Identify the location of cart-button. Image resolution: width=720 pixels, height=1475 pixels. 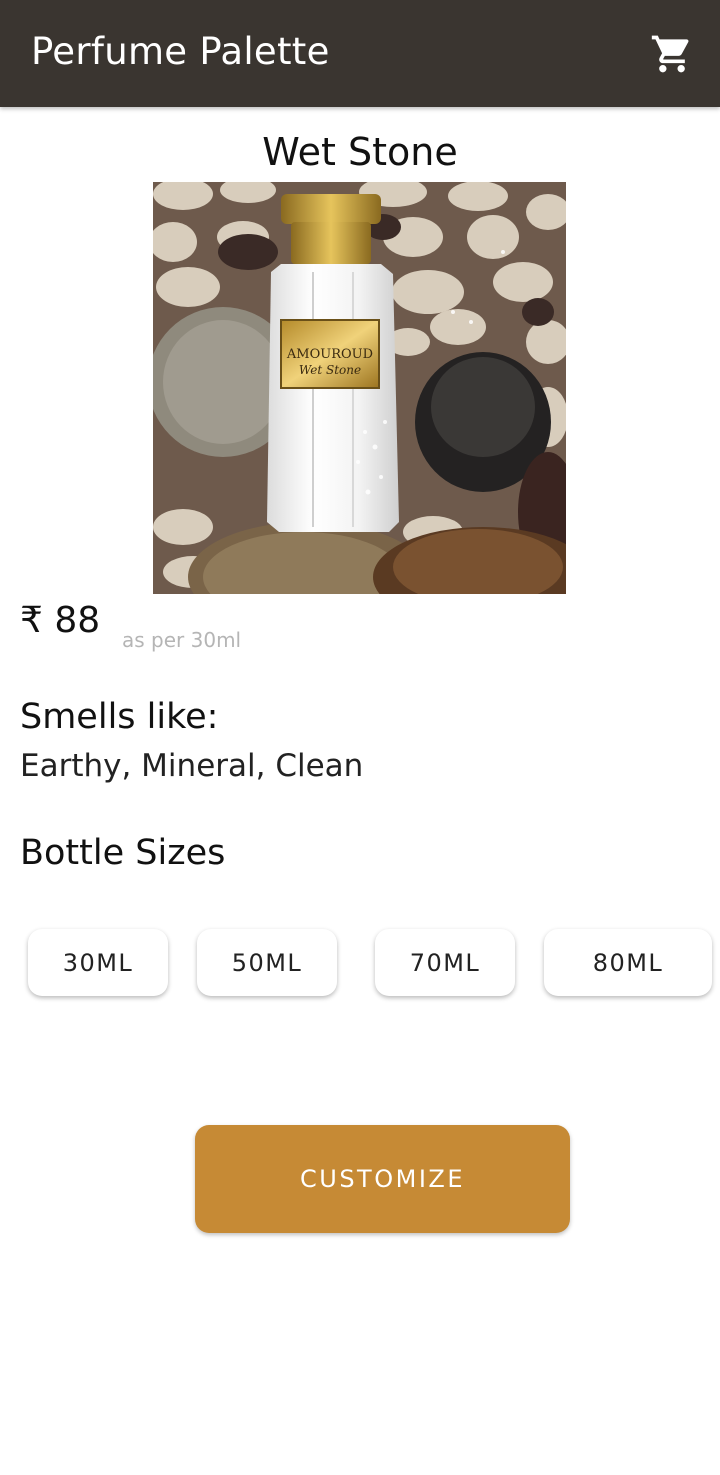
(672, 54).